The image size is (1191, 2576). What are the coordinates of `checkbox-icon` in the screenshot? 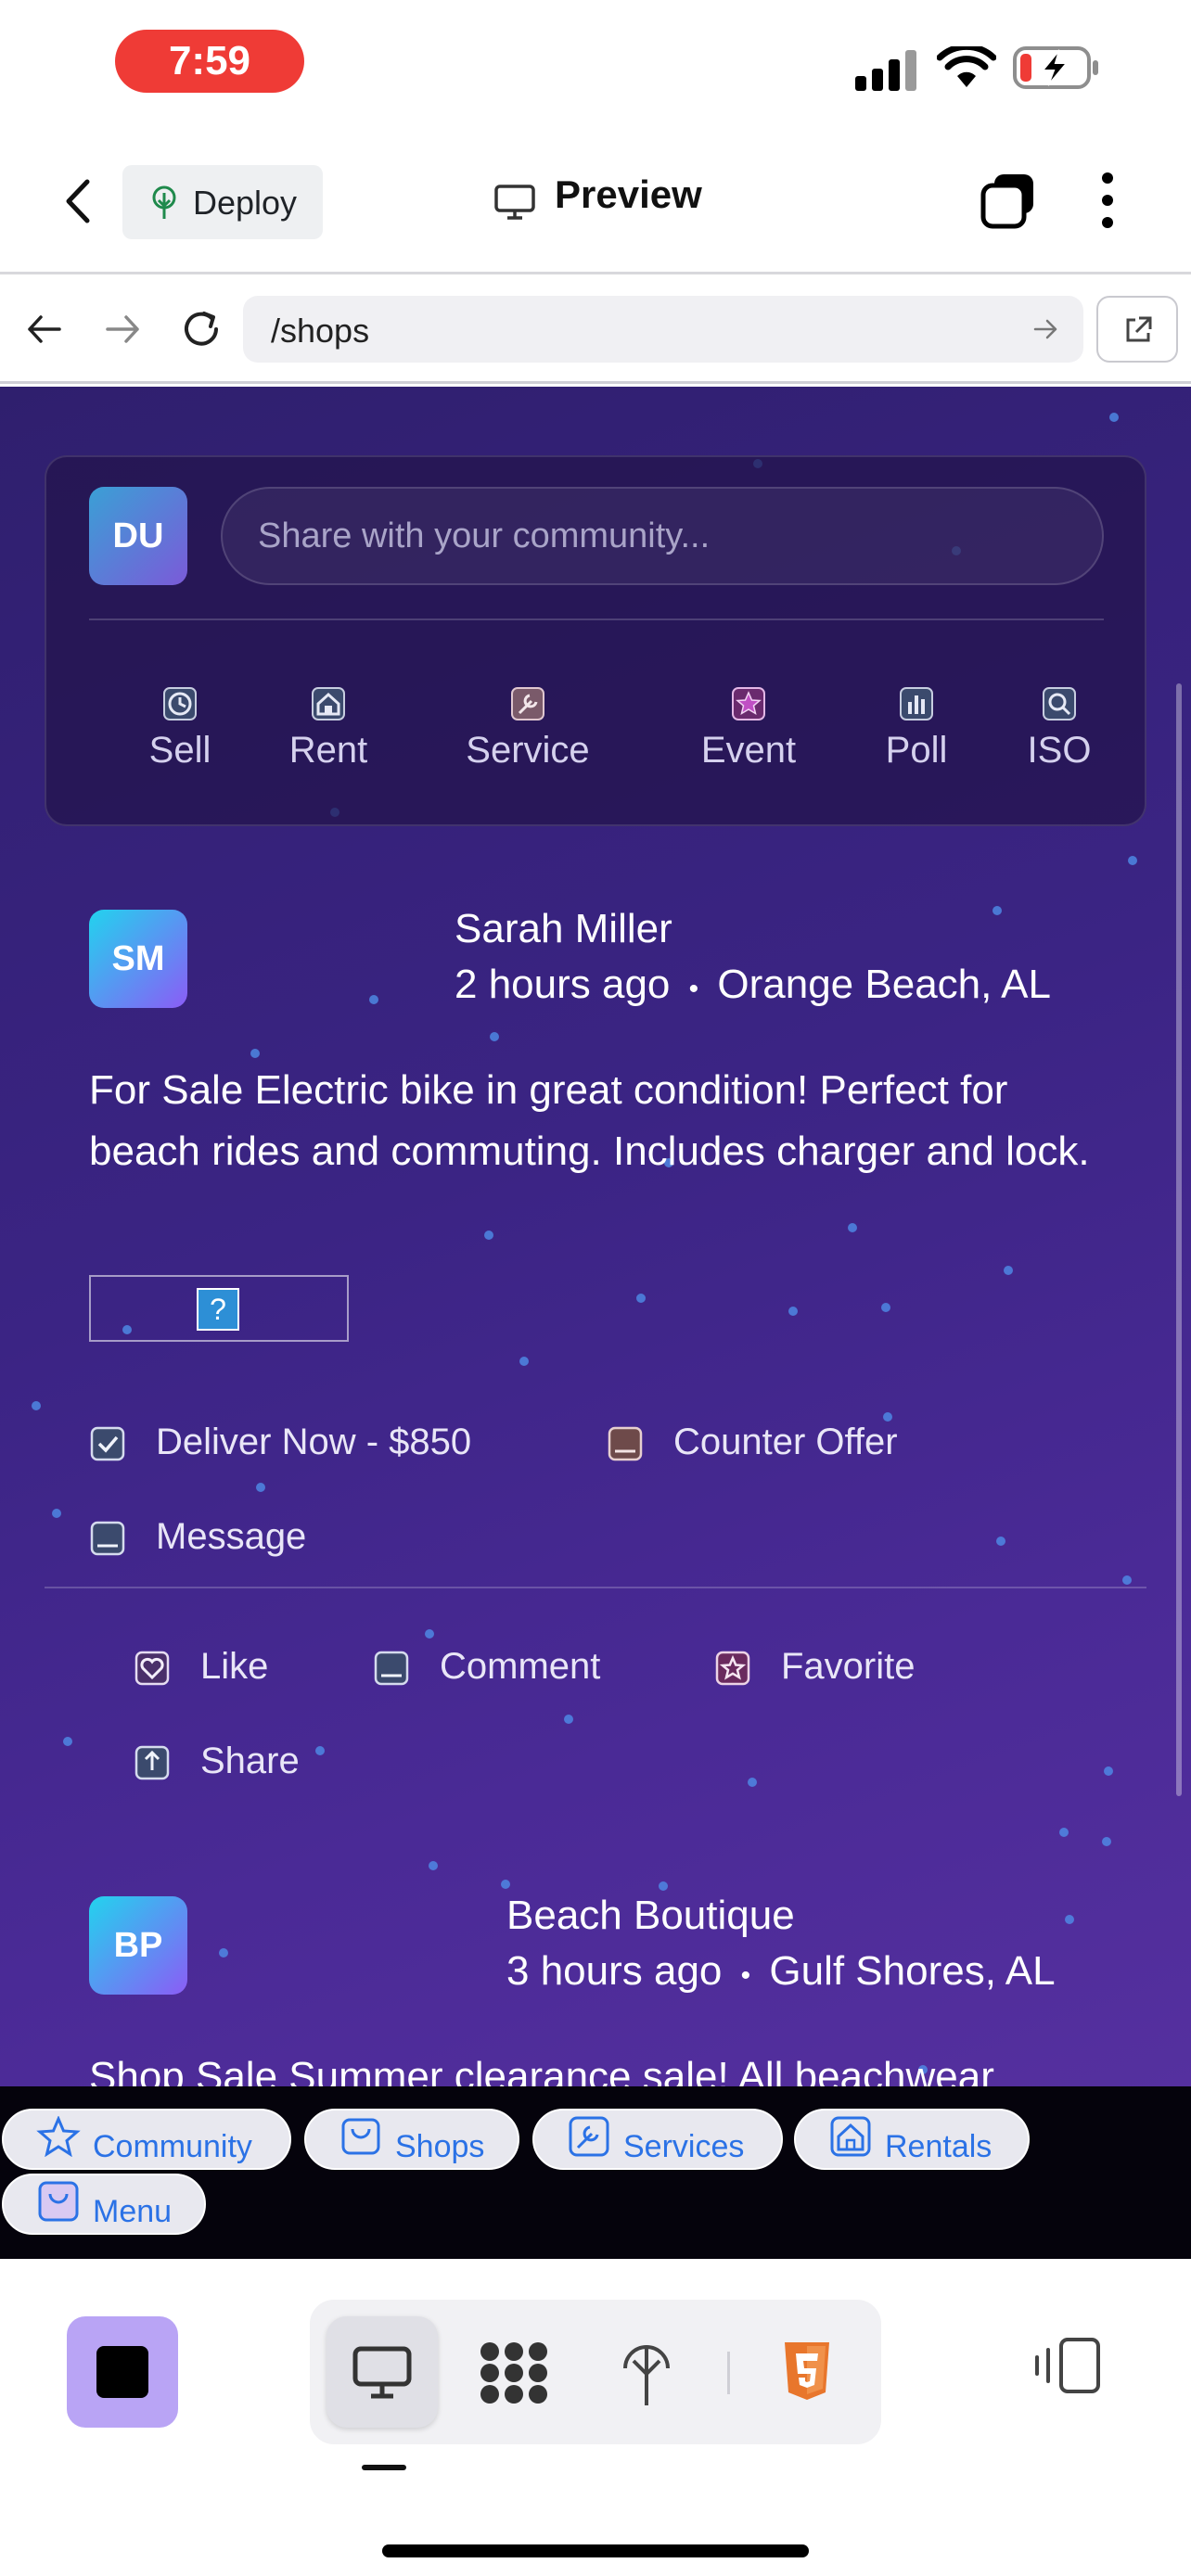 It's located at (108, 1444).